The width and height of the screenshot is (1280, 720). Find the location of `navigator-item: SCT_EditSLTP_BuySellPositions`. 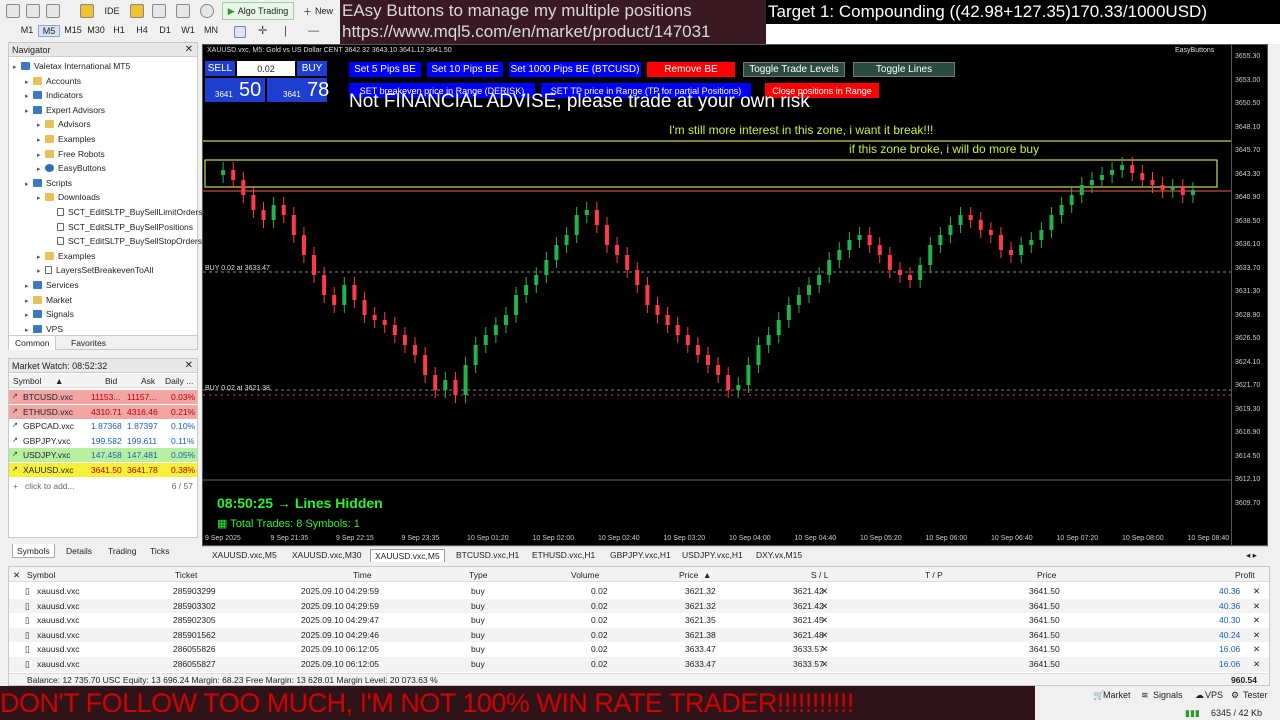

navigator-item: SCT_EditSLTP_BuySellPositions is located at coordinates (121, 227).